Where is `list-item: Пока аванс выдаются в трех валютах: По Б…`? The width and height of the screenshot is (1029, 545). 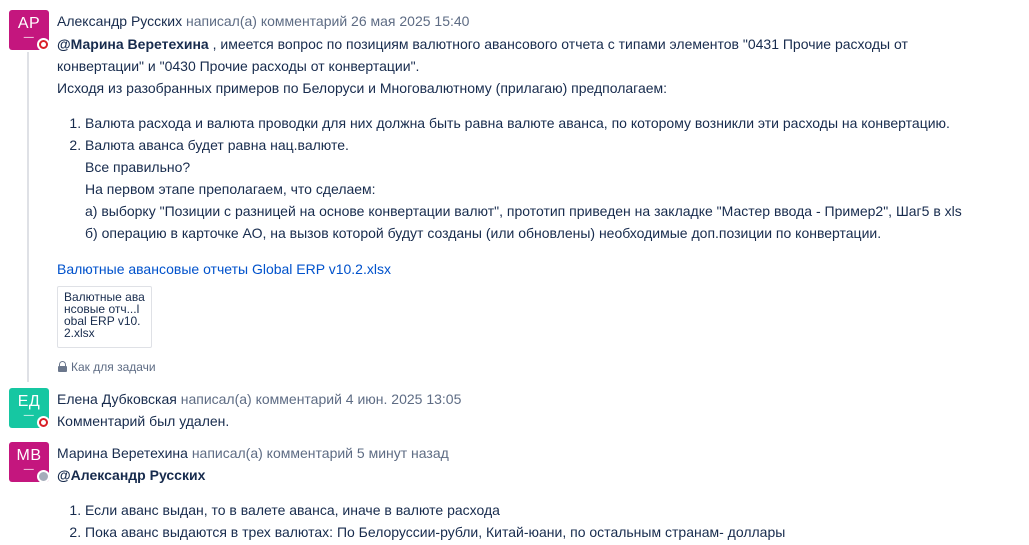
list-item: Пока аванс выдаются в трех валютах: По Б… is located at coordinates (557, 532).